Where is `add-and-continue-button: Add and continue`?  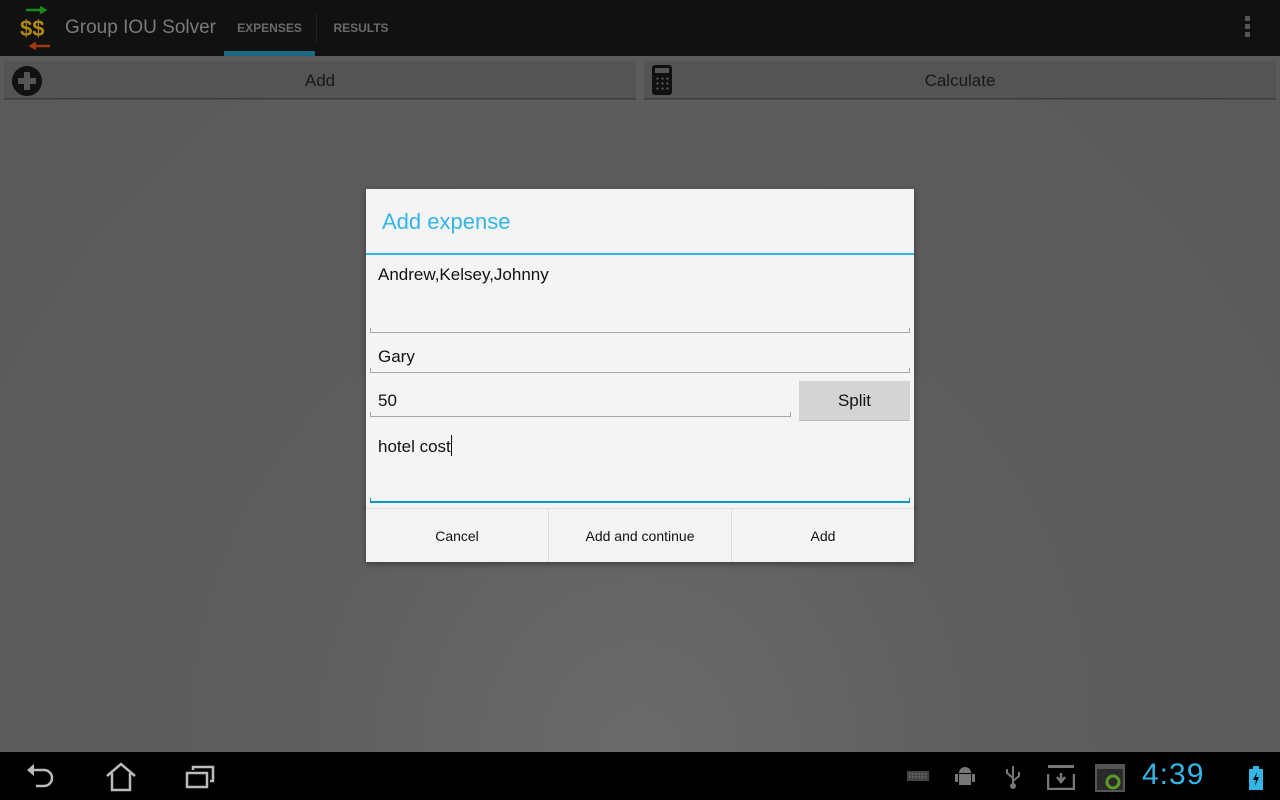
add-and-continue-button: Add and continue is located at coordinates (639, 535).